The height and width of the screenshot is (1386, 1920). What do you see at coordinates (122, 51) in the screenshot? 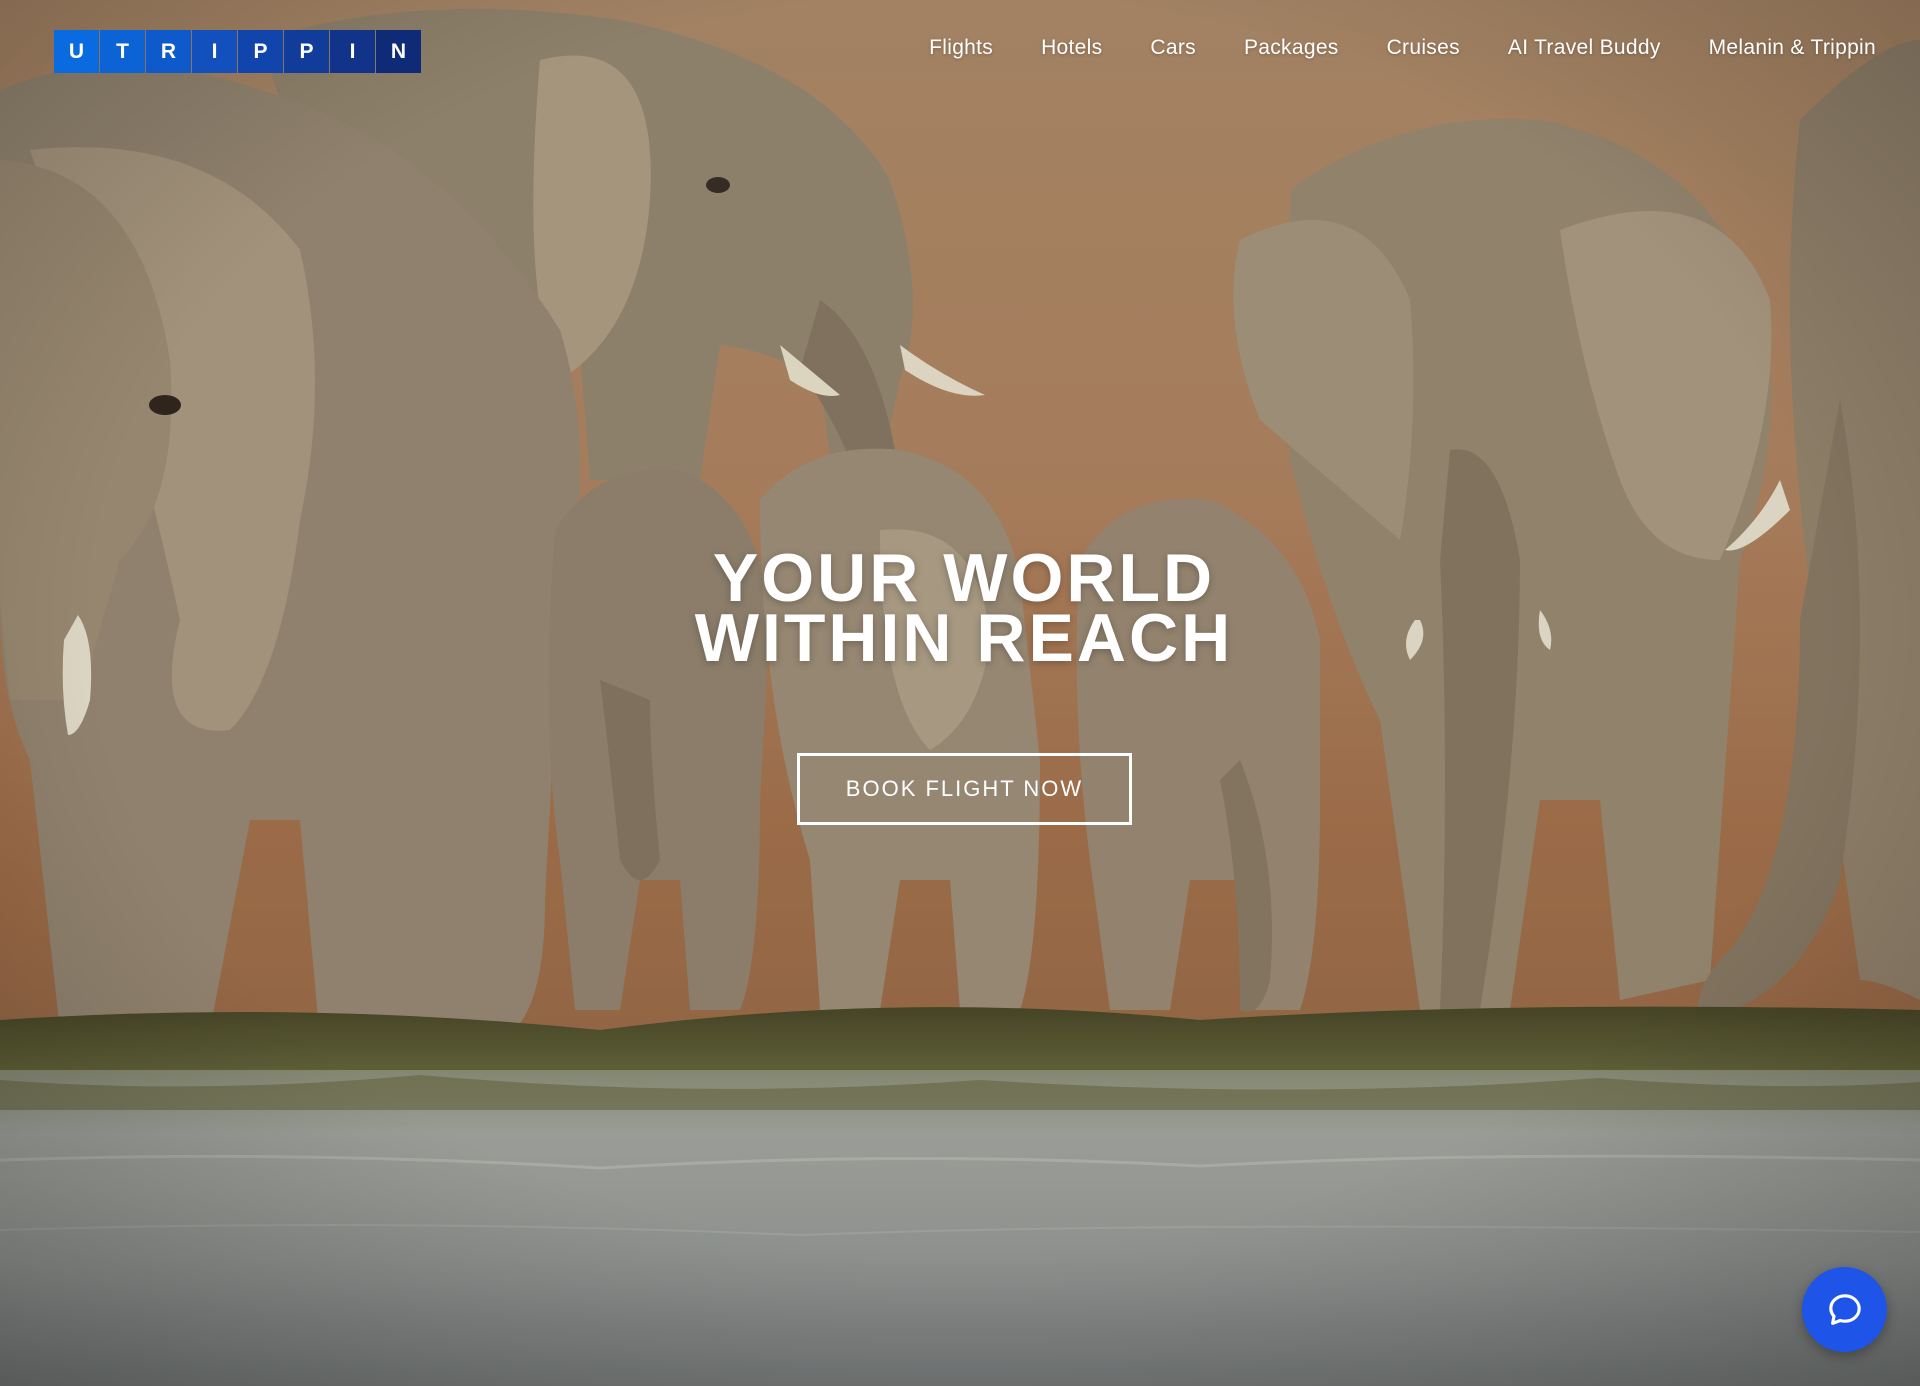
I see `logo-letter-tile: T` at bounding box center [122, 51].